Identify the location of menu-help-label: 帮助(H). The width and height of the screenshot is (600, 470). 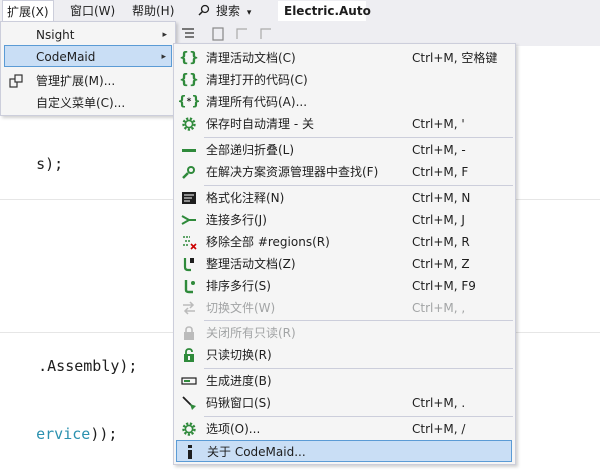
(153, 11).